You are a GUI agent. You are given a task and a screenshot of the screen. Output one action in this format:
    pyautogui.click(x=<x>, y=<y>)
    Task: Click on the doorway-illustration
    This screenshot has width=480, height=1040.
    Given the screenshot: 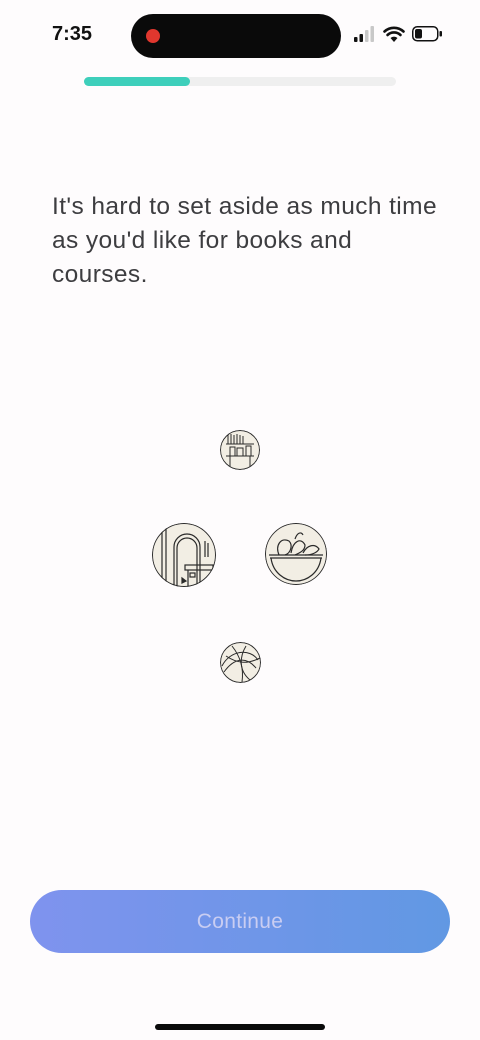 What is the action you would take?
    pyautogui.click(x=184, y=555)
    